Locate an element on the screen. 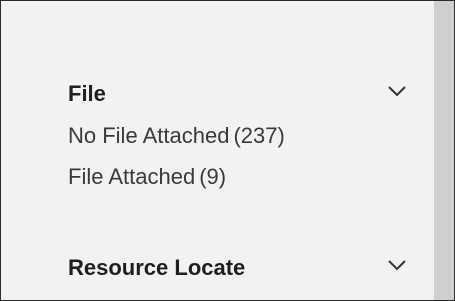 This screenshot has height=301, width=455. scrollbar is located at coordinates (444, 150).